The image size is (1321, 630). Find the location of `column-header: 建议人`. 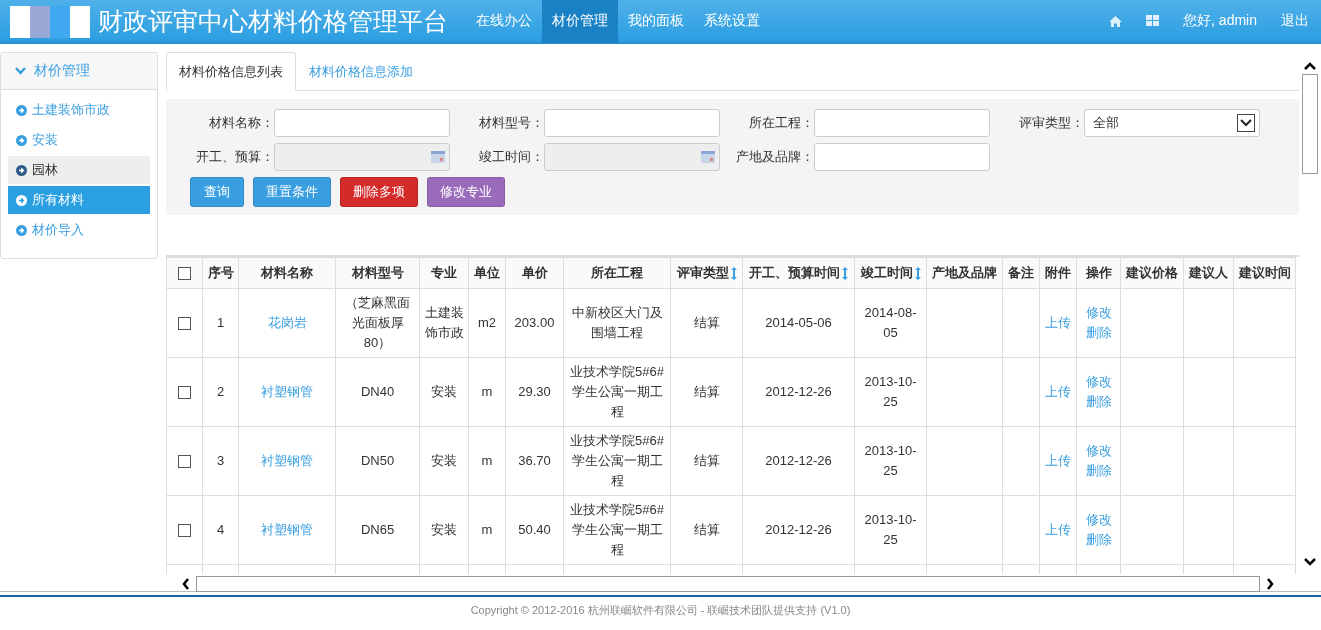

column-header: 建议人 is located at coordinates (1208, 273).